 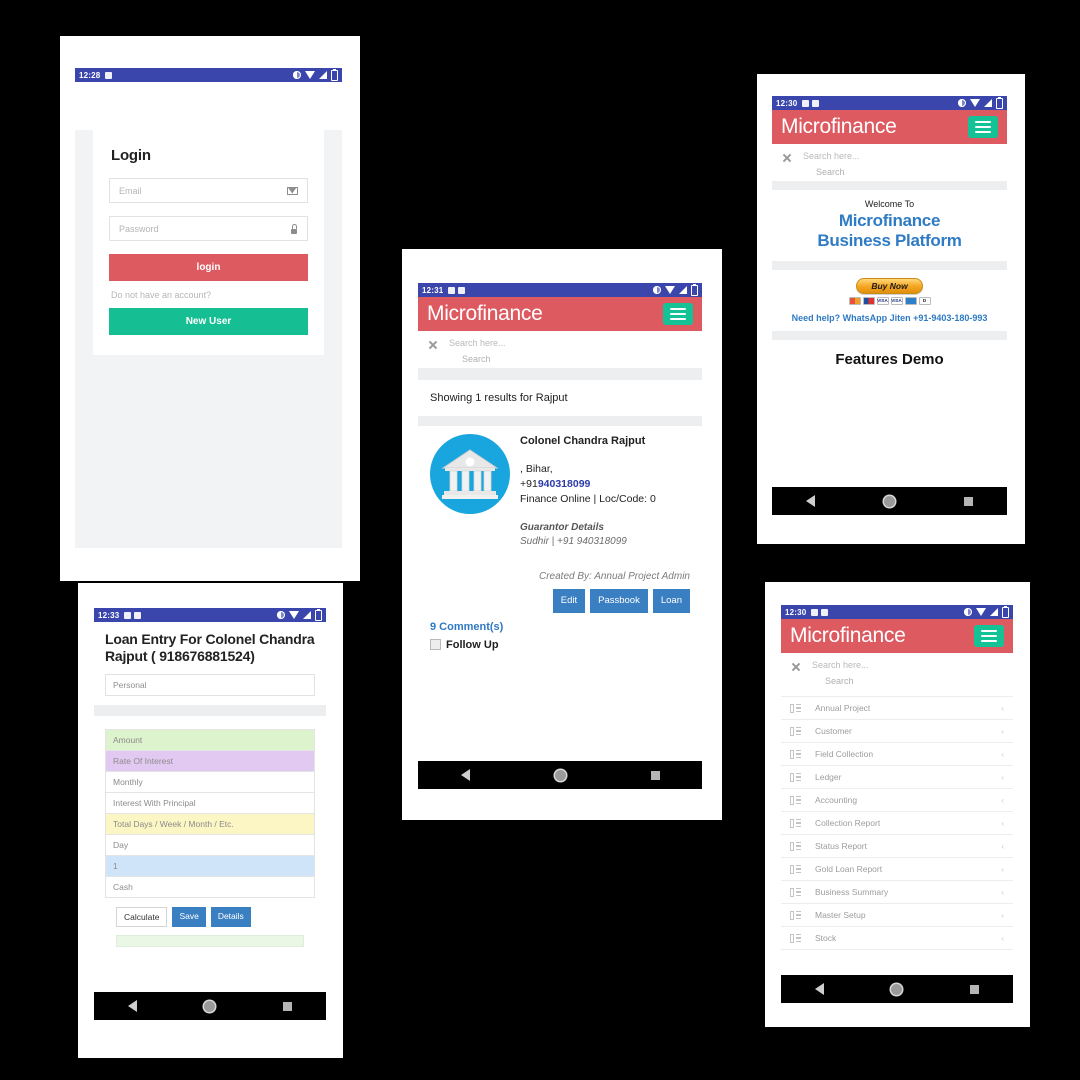 What do you see at coordinates (560, 645) in the screenshot?
I see `follow-up-row: Follow Up` at bounding box center [560, 645].